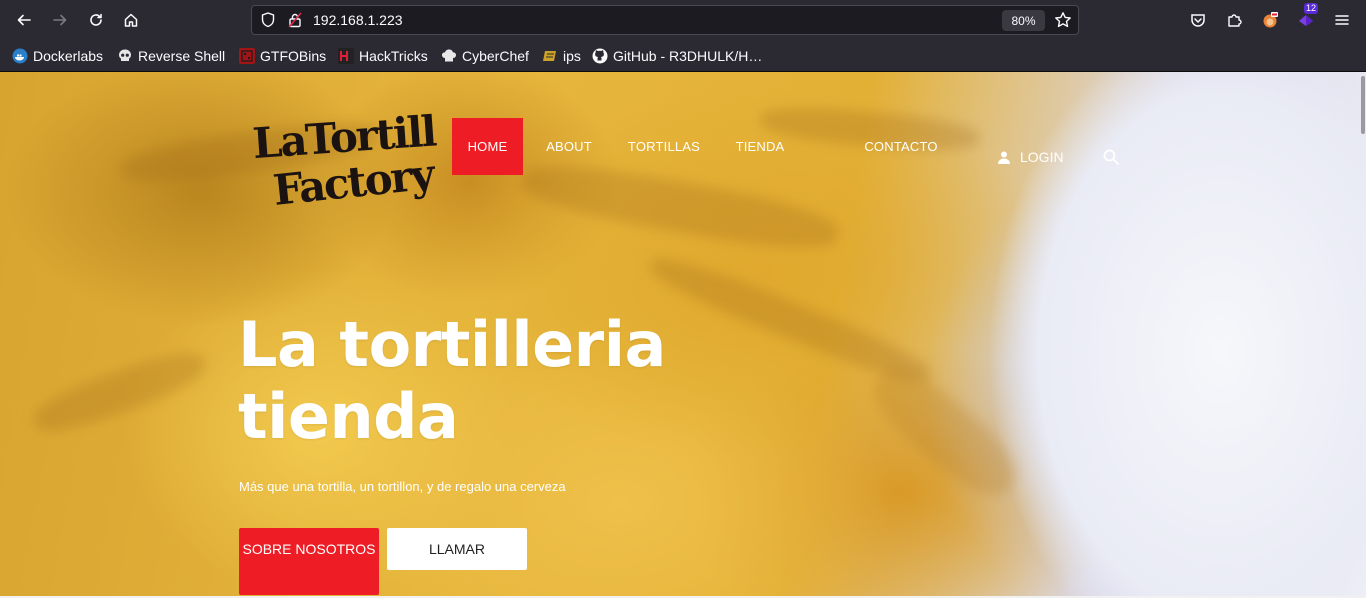 This screenshot has height=598, width=1366. What do you see at coordinates (268, 20) in the screenshot?
I see `shield-icon` at bounding box center [268, 20].